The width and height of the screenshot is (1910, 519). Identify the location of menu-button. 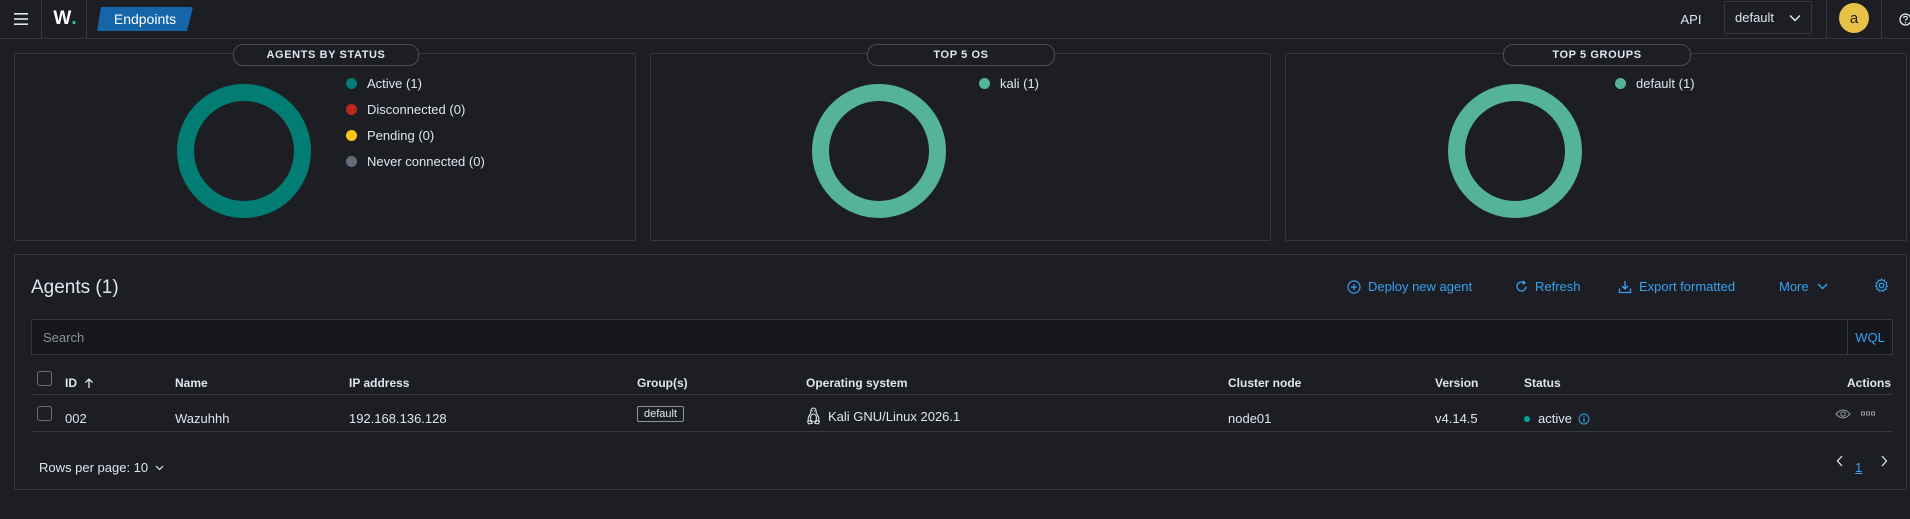
(21, 19).